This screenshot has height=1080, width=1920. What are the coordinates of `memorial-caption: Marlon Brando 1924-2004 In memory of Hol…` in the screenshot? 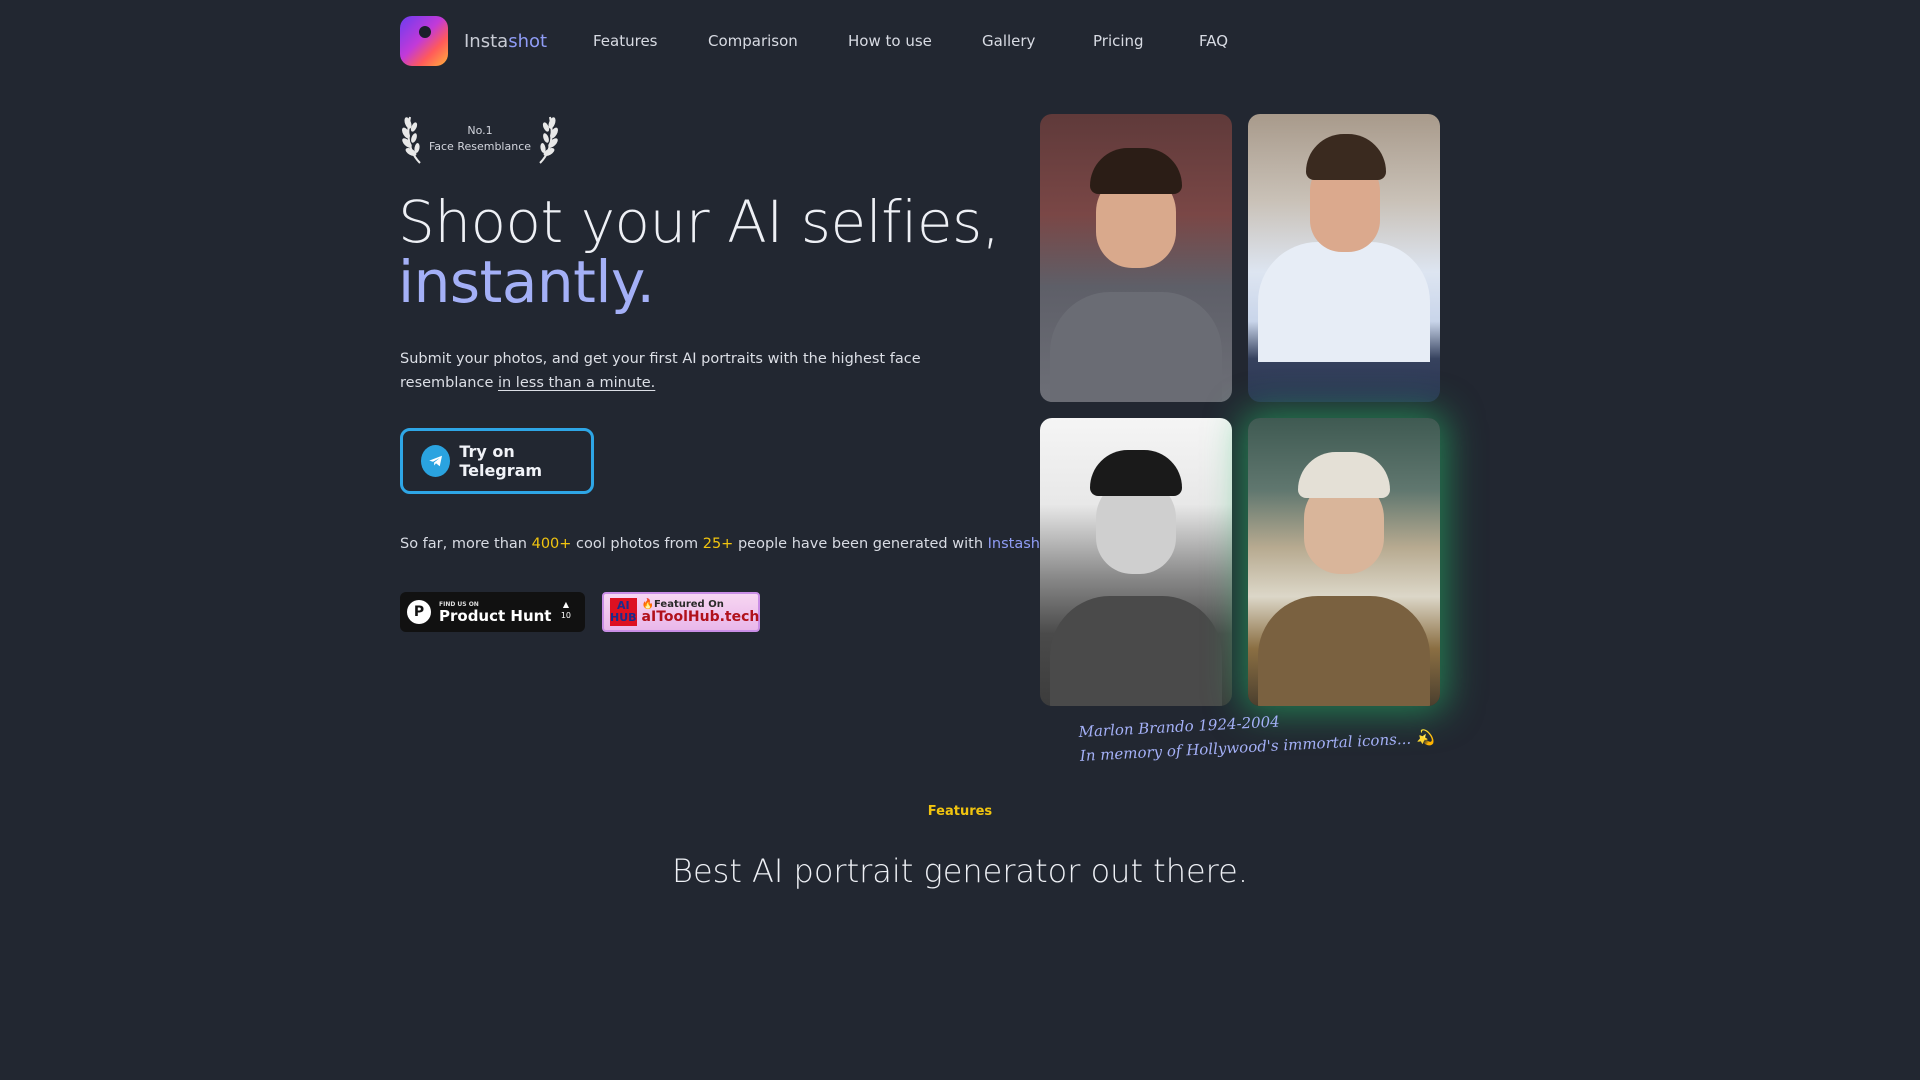 It's located at (1262, 734).